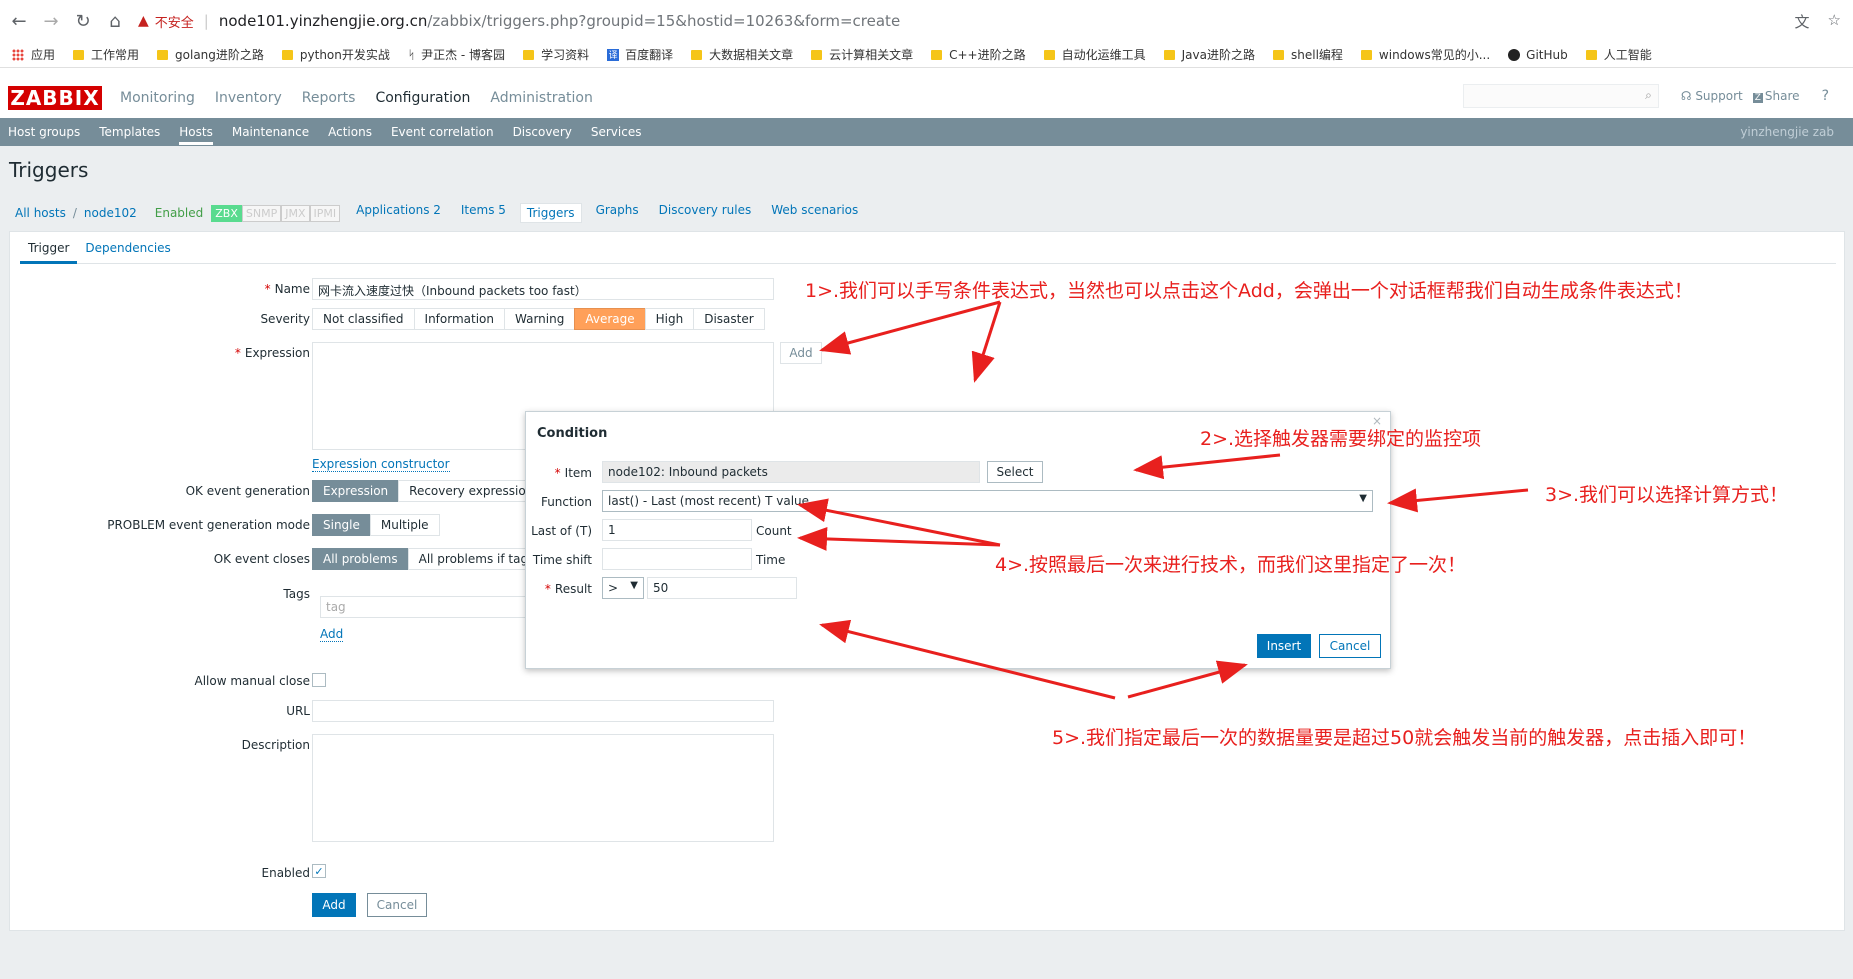 The image size is (1853, 979). Describe the element at coordinates (540, 319) in the screenshot. I see `severity-warning: Warning` at that location.